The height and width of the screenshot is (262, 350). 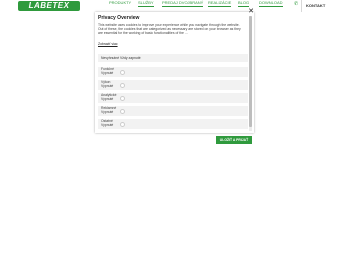 What do you see at coordinates (108, 71) in the screenshot?
I see `category-label: Funkčné Vypnuté` at bounding box center [108, 71].